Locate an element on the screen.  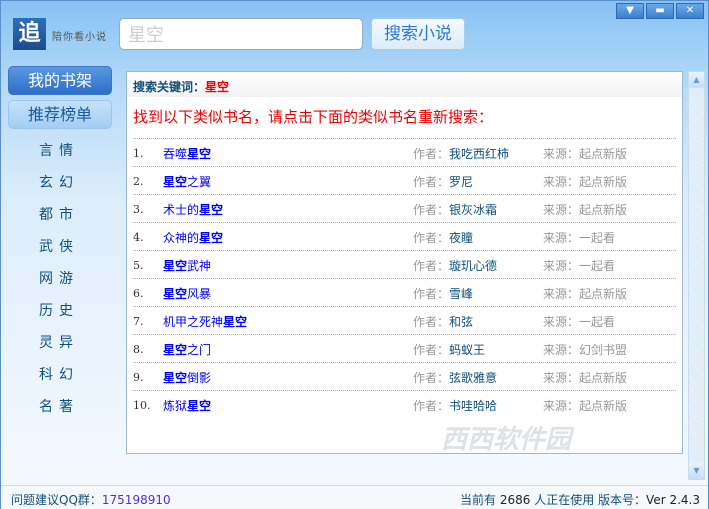
keyword-line: 搜索关键词：星空 is located at coordinates (181, 87).